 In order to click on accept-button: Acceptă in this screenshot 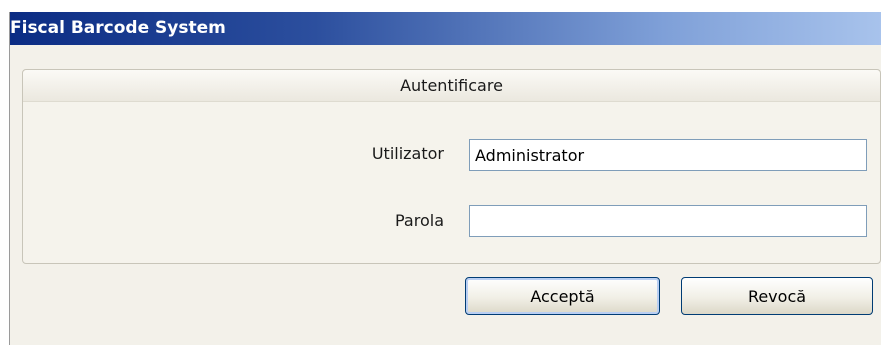, I will do `click(562, 296)`.